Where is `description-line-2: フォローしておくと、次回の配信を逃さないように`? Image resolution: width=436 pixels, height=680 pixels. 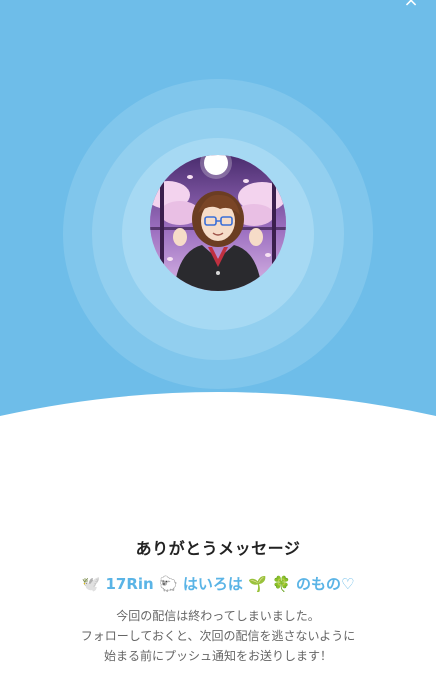
description-line-2: フォローしておくと、次回の配信を逃さないように is located at coordinates (218, 636).